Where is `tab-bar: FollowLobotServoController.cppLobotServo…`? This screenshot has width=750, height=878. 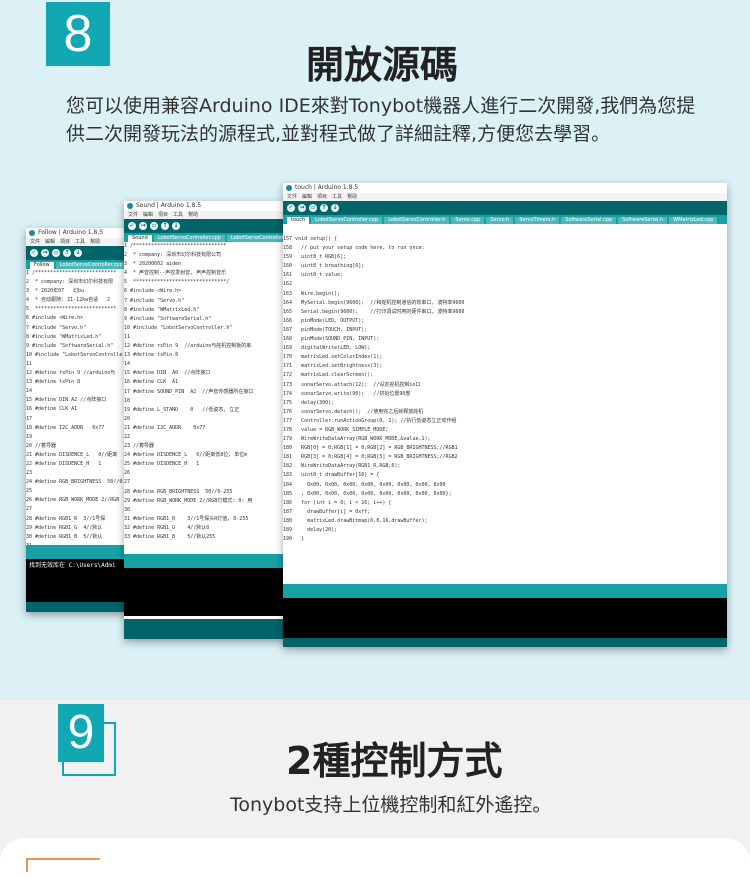 tab-bar: FollowLobotServoController.cppLobotServo… is located at coordinates (81, 264).